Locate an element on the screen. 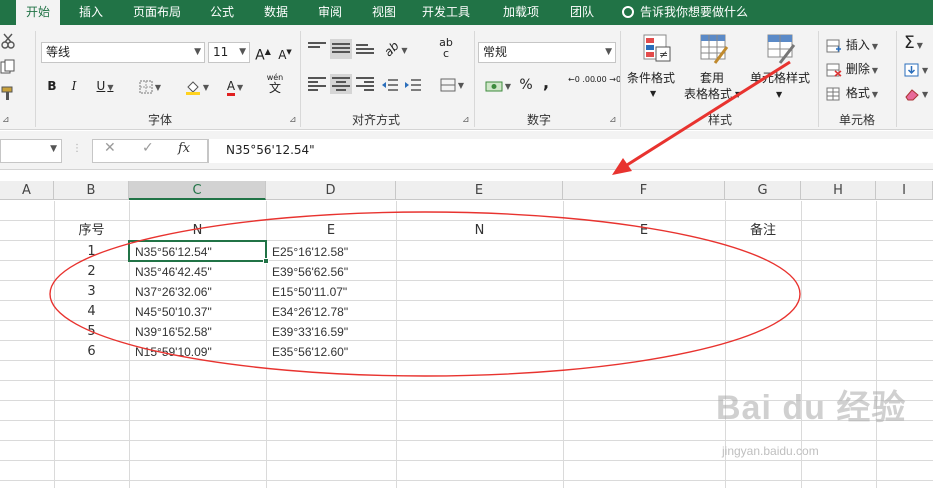  align-center-button is located at coordinates (341, 84).